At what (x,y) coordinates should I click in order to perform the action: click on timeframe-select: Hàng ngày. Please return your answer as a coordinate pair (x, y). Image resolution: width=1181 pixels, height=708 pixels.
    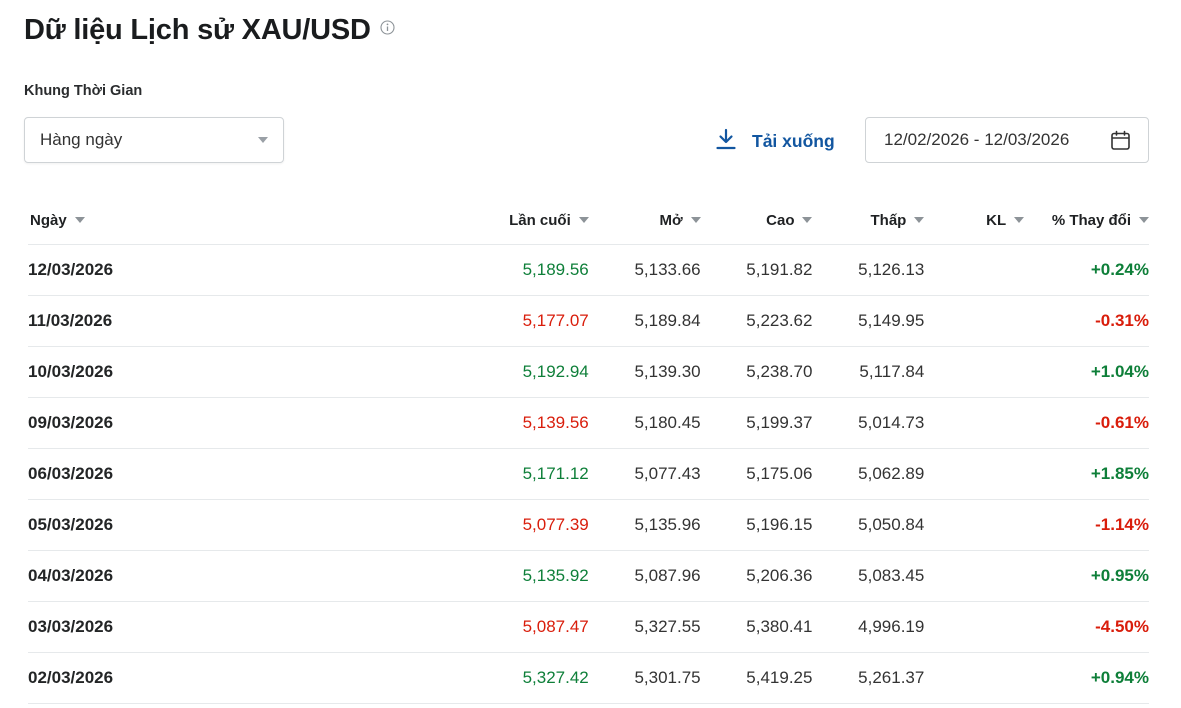
    Looking at the image, I should click on (154, 140).